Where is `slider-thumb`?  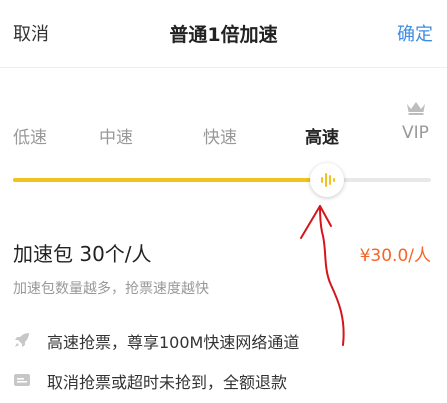 slider-thumb is located at coordinates (326, 180).